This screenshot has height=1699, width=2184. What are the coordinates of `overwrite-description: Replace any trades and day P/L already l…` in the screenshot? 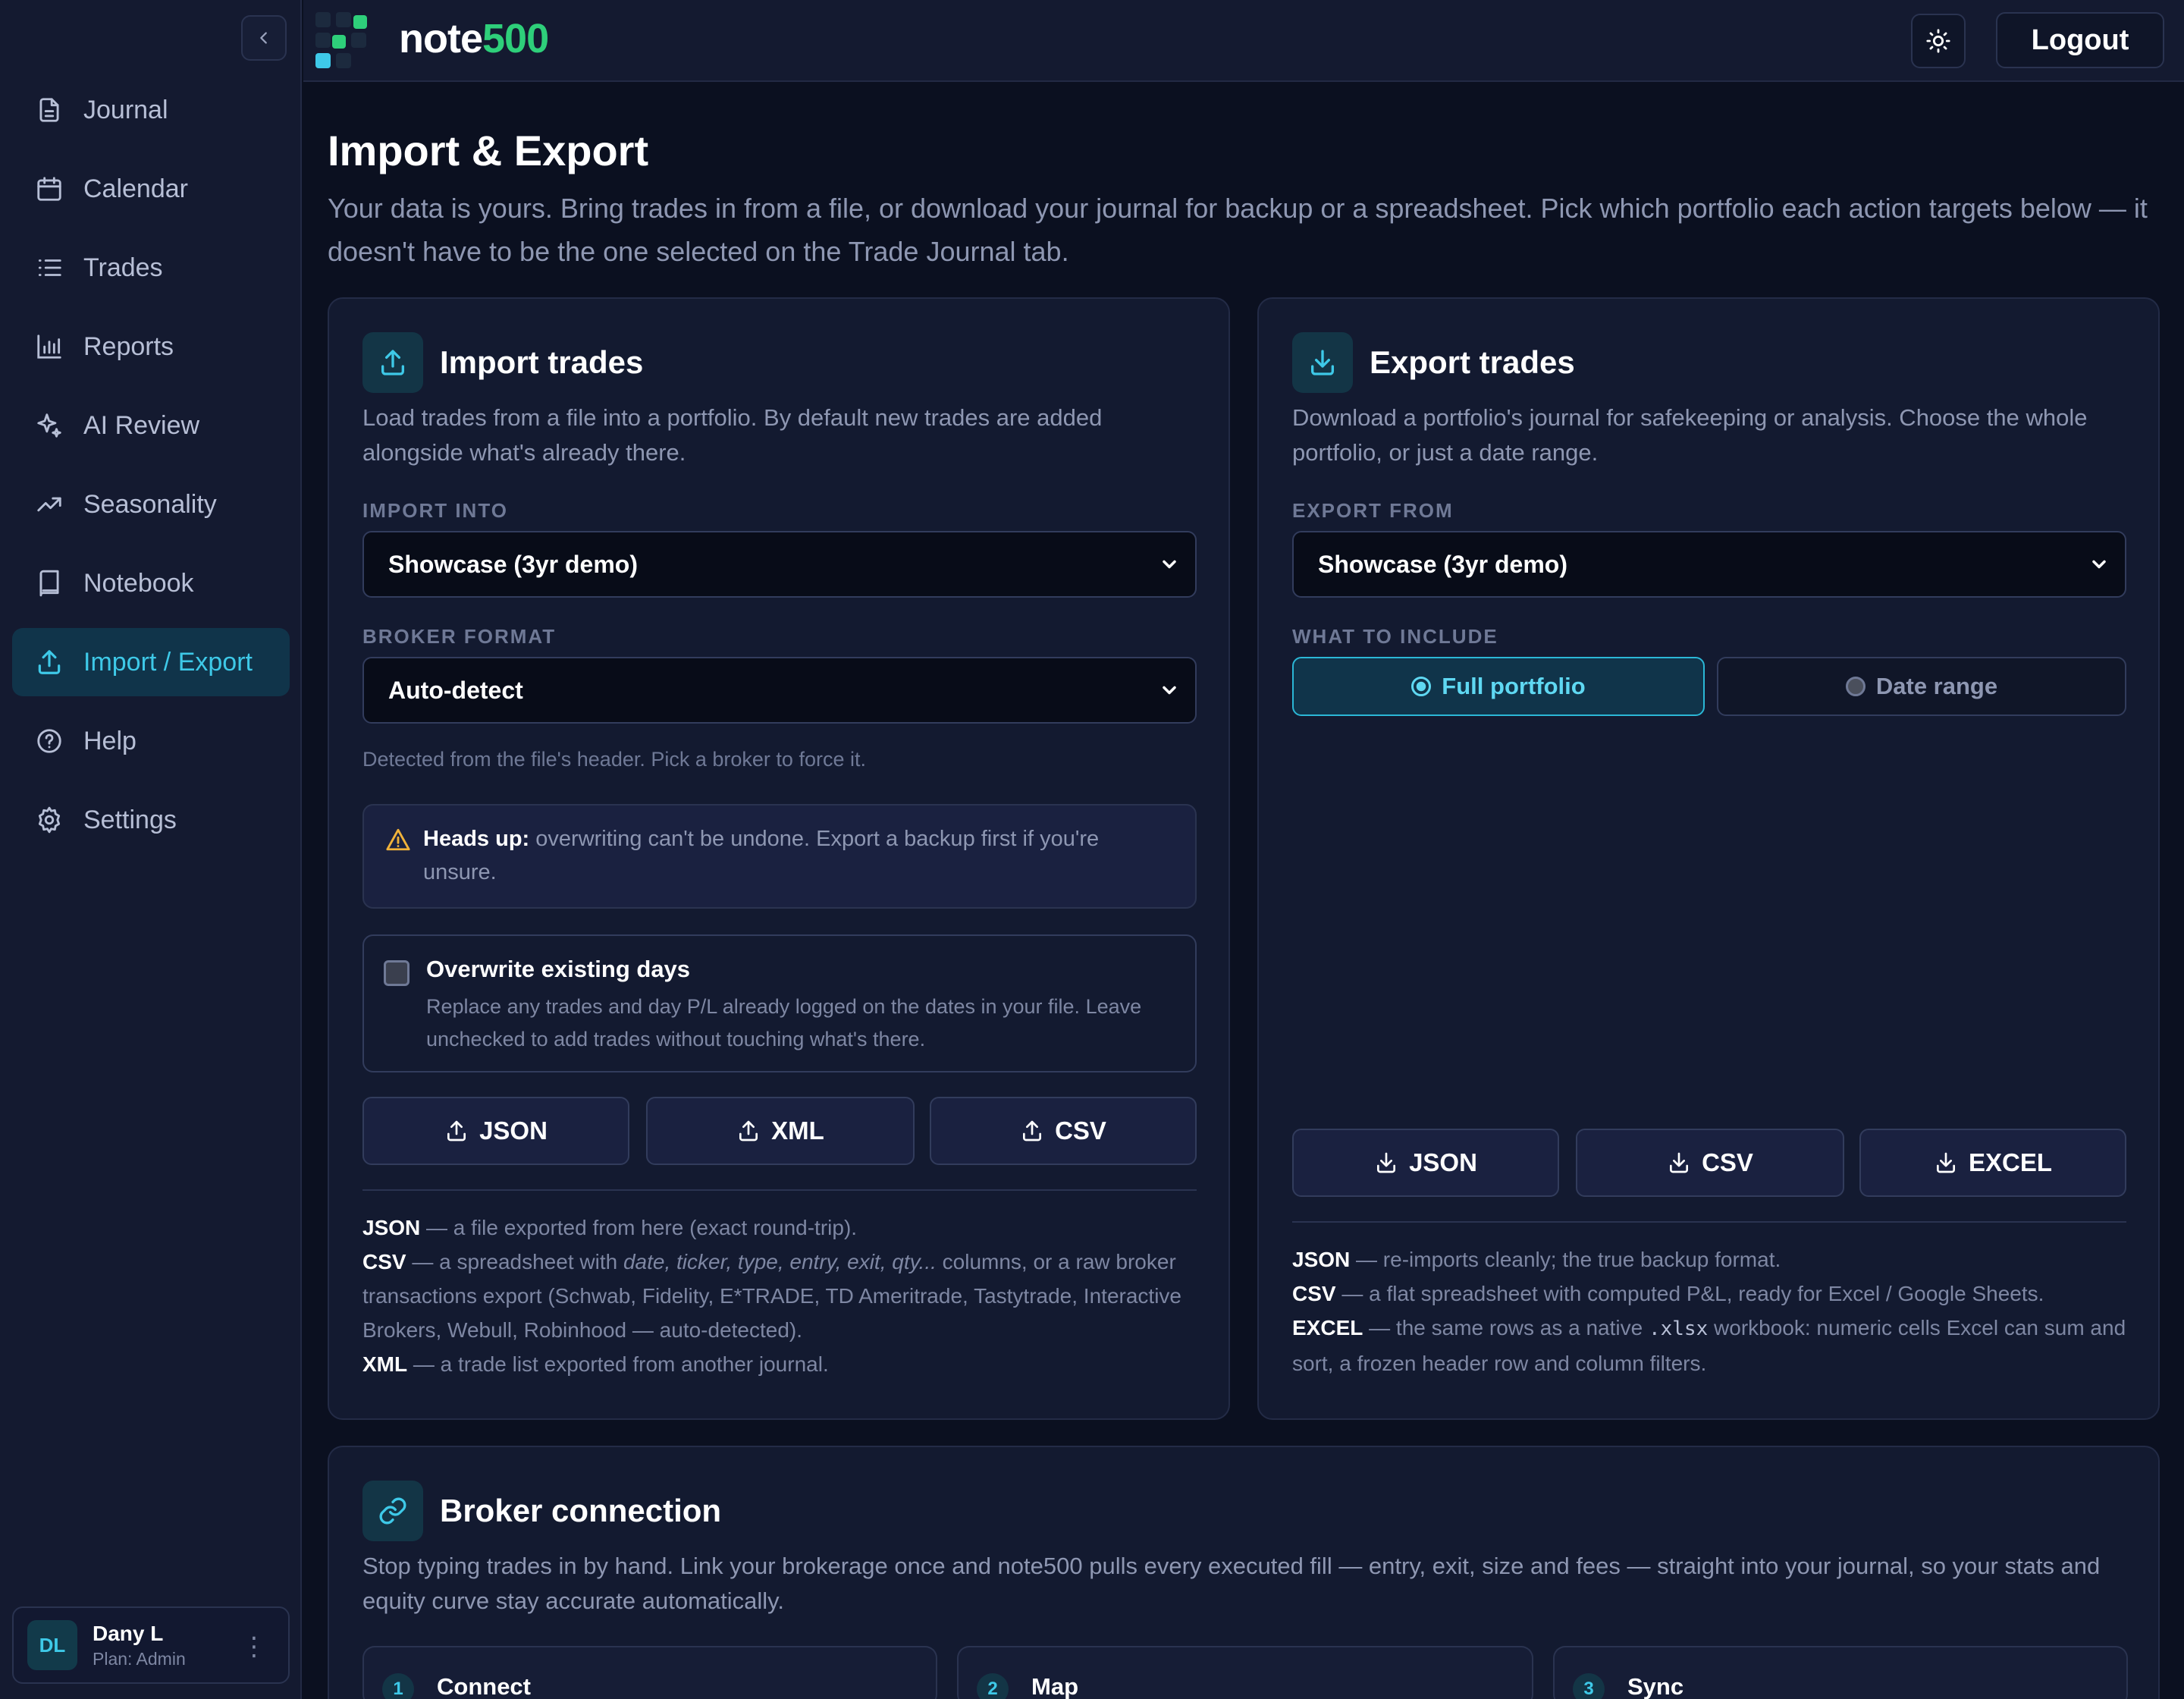 It's located at (784, 1022).